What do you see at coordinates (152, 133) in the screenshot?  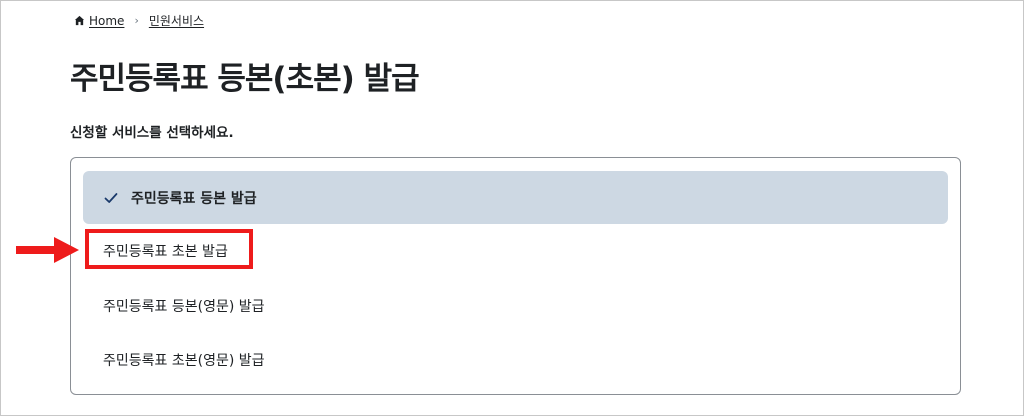 I see `instruction-text: 신청할 서비스를 선택하세요.` at bounding box center [152, 133].